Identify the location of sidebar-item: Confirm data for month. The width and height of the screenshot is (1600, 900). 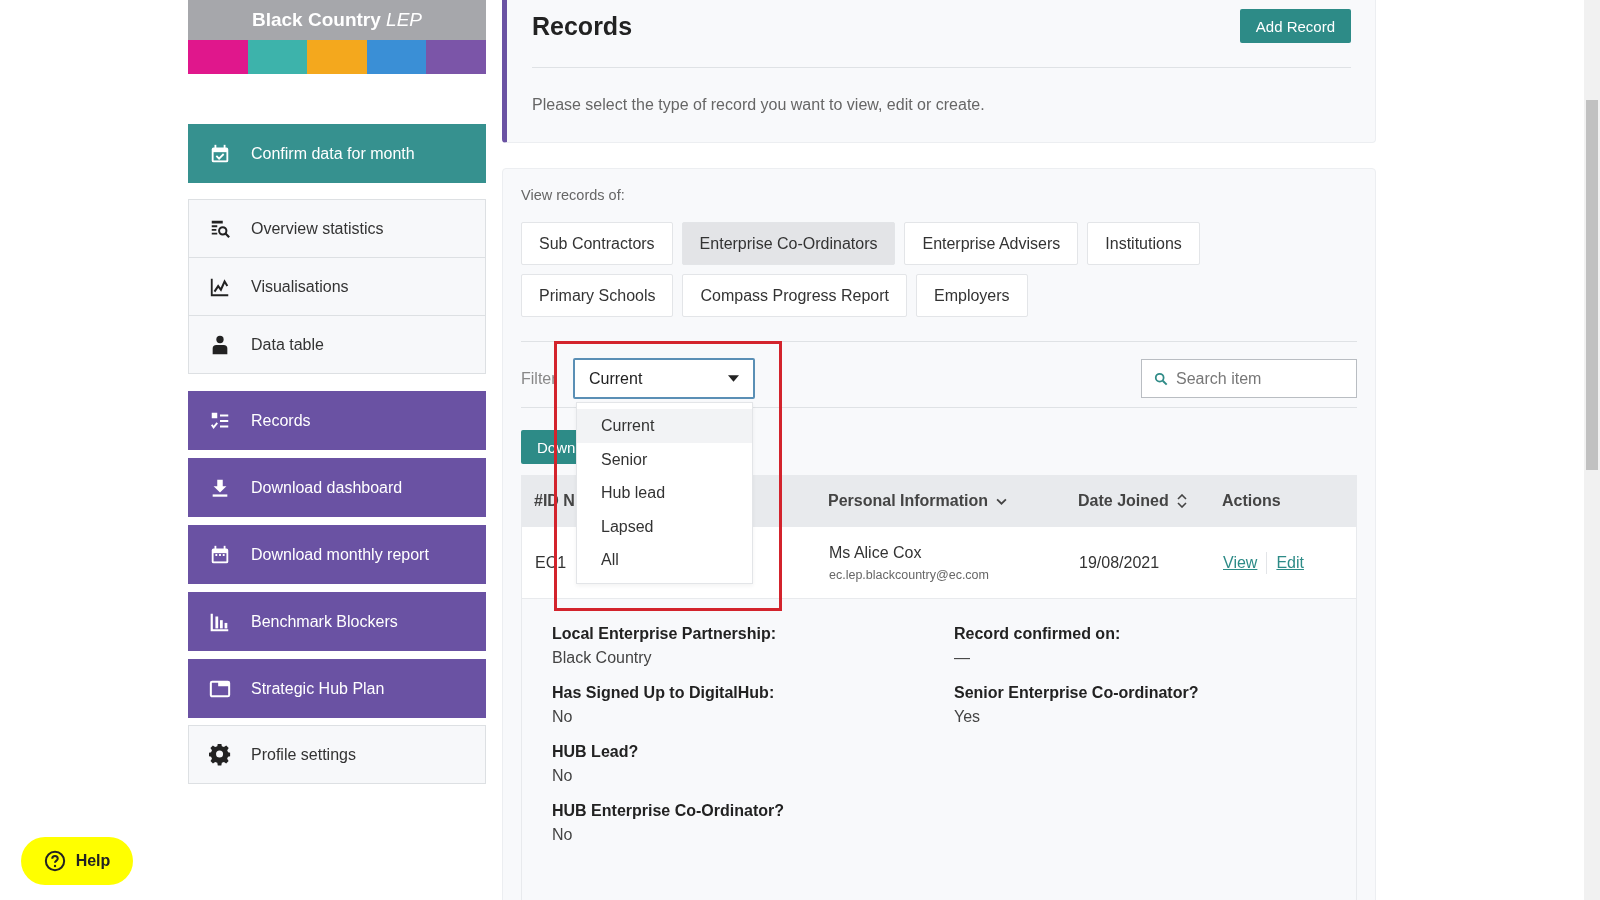
(337, 153).